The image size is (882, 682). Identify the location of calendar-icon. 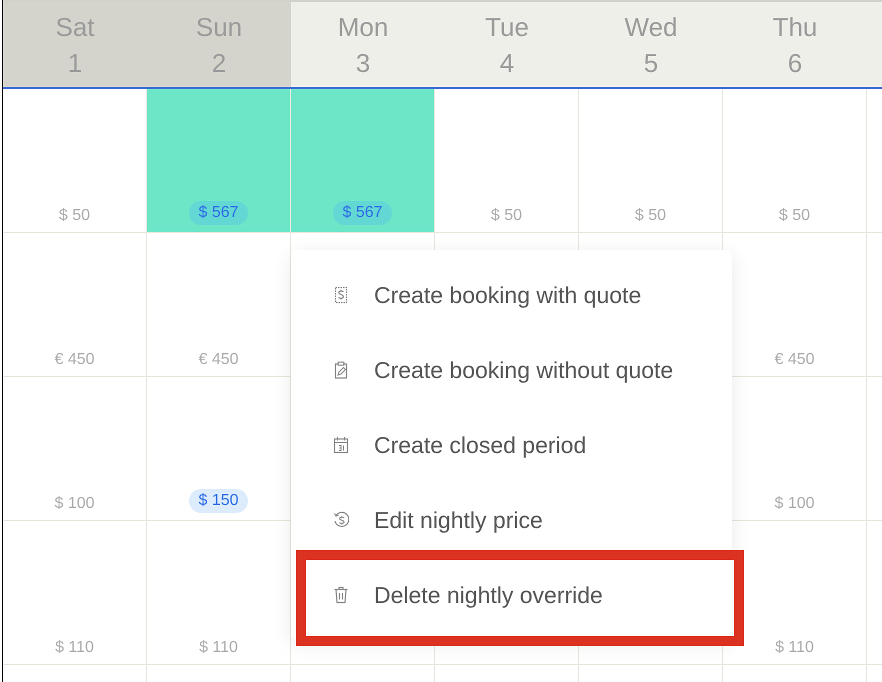
(341, 445).